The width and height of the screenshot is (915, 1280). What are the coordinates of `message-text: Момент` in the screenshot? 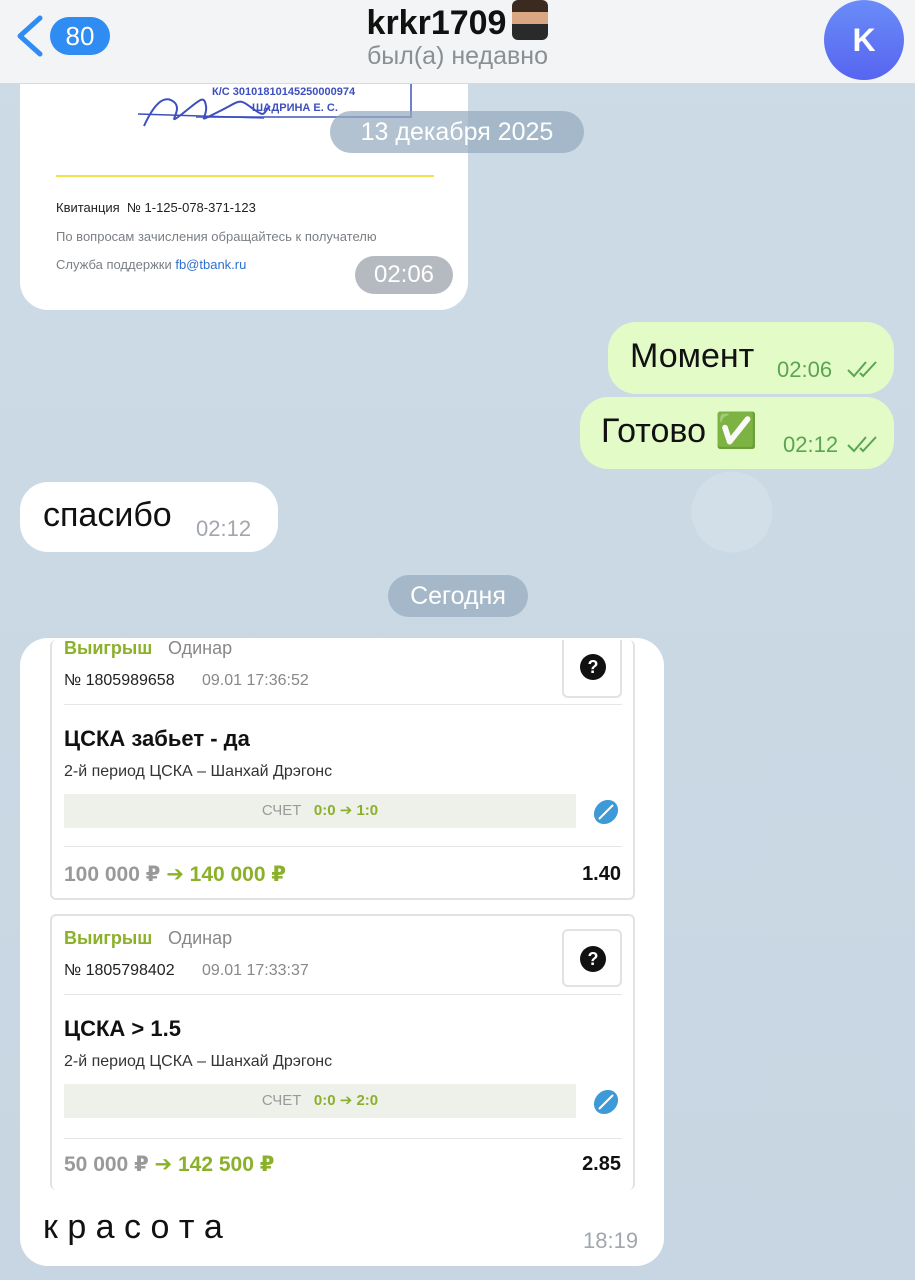 It's located at (692, 356).